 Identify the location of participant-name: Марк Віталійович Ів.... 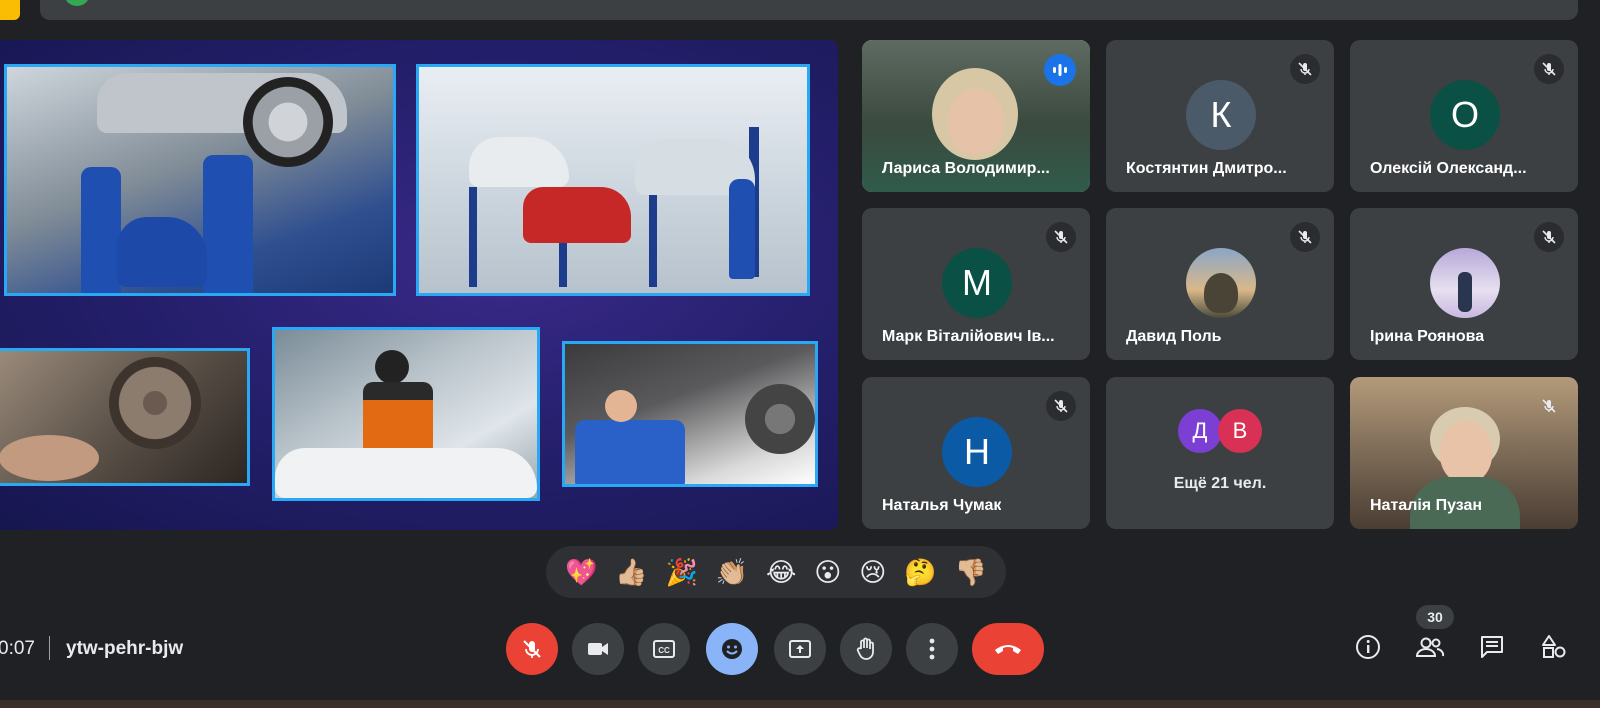
(968, 336).